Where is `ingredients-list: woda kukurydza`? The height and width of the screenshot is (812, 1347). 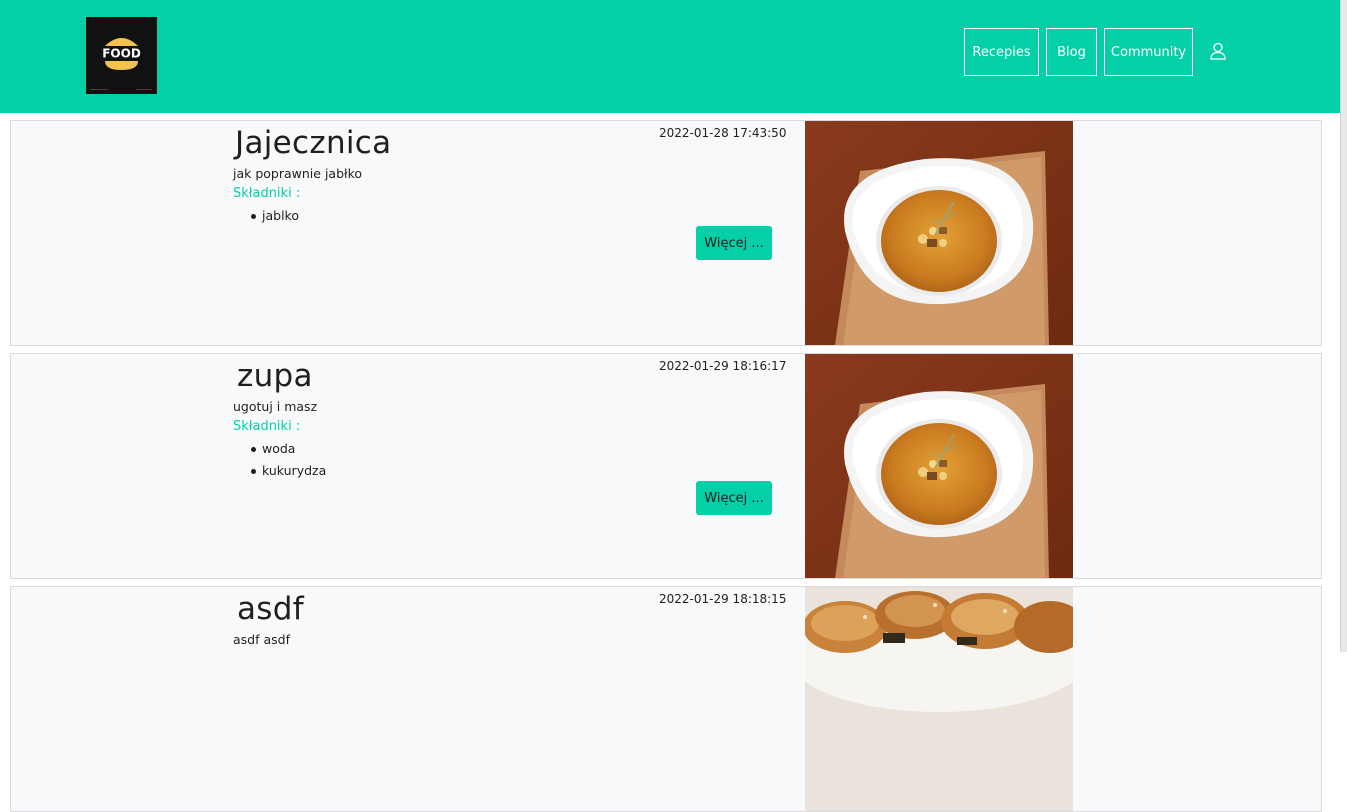
ingredients-list: woda kukurydza is located at coordinates (288, 460).